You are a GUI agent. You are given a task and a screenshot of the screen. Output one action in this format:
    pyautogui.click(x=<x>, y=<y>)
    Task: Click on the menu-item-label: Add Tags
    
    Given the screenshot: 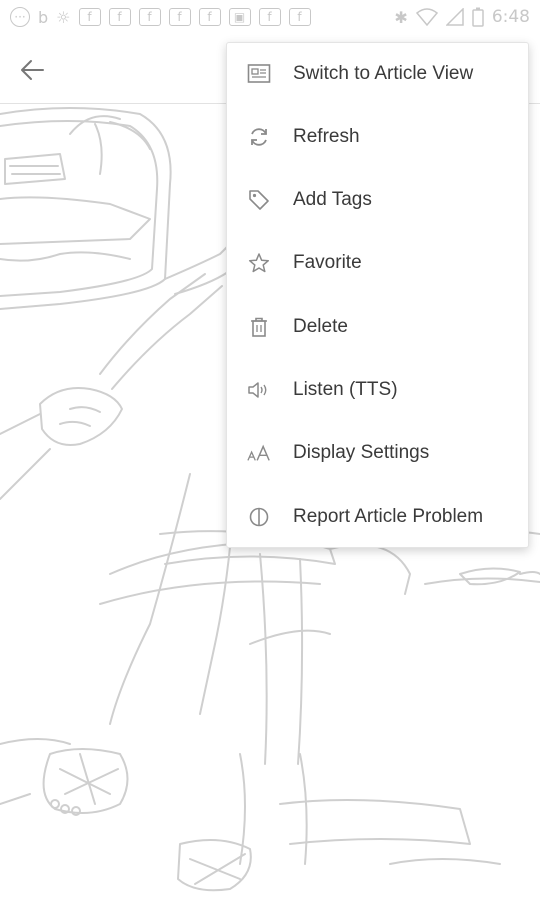 What is the action you would take?
    pyautogui.click(x=332, y=199)
    